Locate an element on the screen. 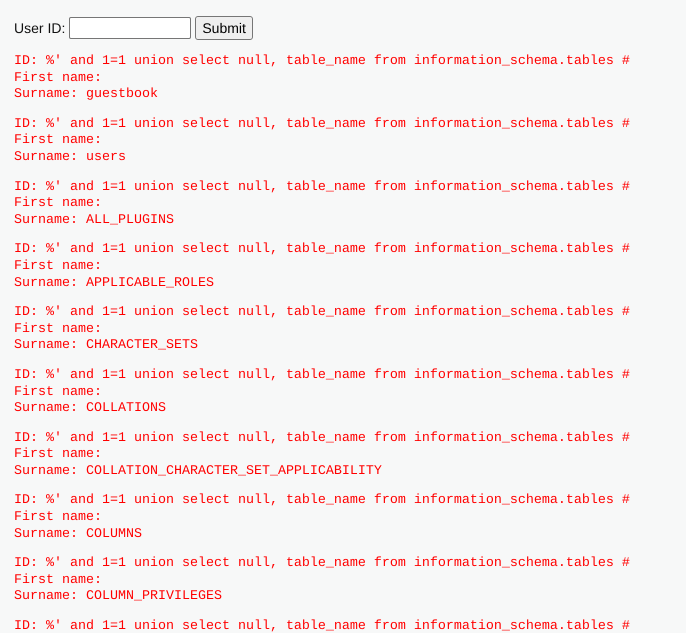  surname-line: Surname: COLLATION_CHARACTER_SET_APPLICABILITY is located at coordinates (198, 472).